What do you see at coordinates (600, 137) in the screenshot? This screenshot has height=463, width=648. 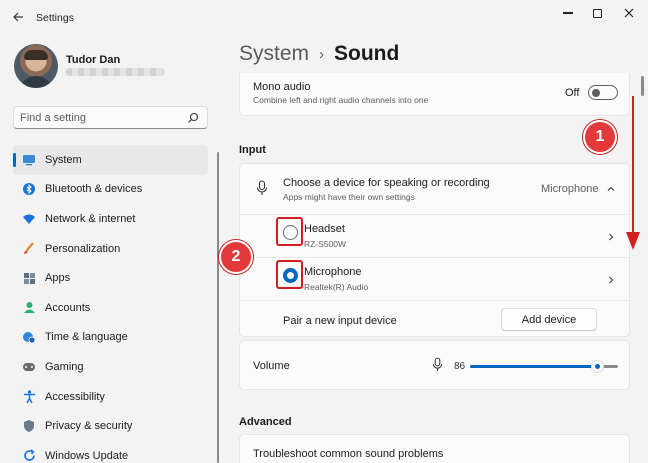 I see `annotation-marker-1: 1` at bounding box center [600, 137].